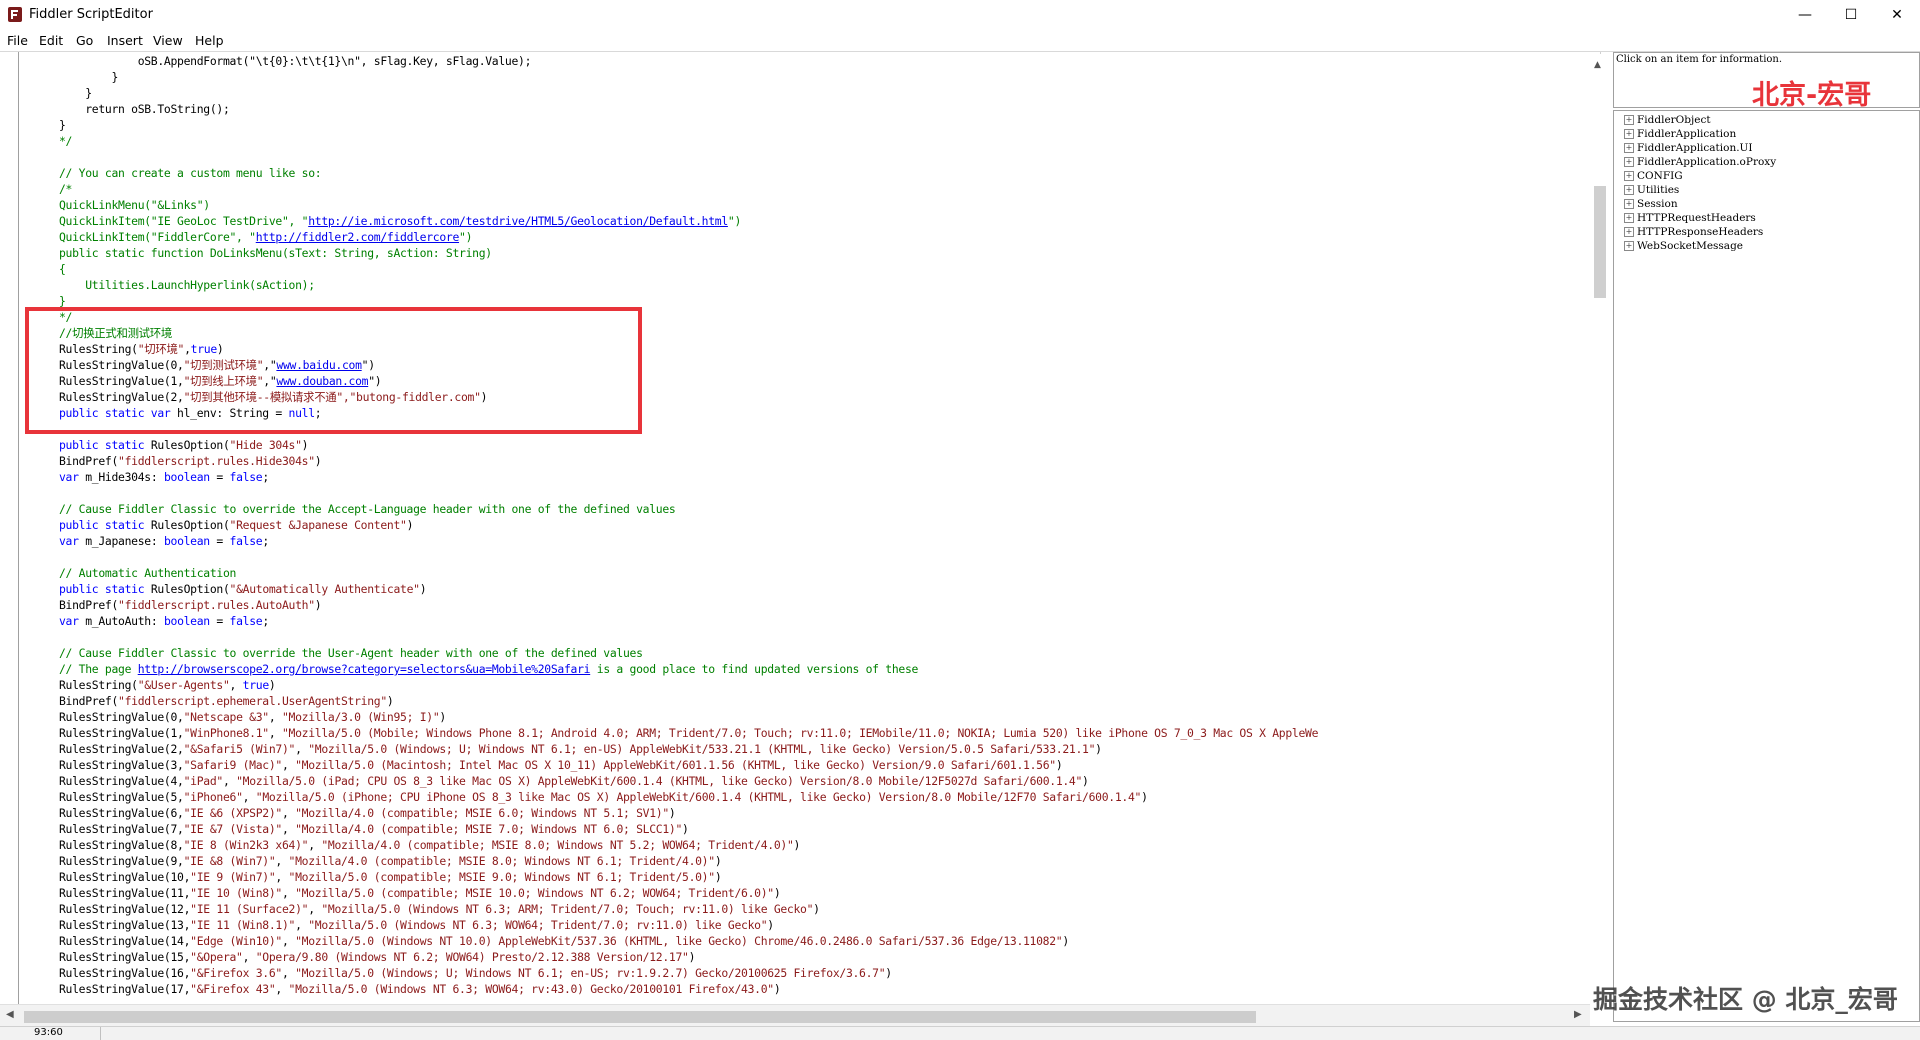  Describe the element at coordinates (144, 109) in the screenshot. I see `code-token: return oSB.ToString();` at that location.